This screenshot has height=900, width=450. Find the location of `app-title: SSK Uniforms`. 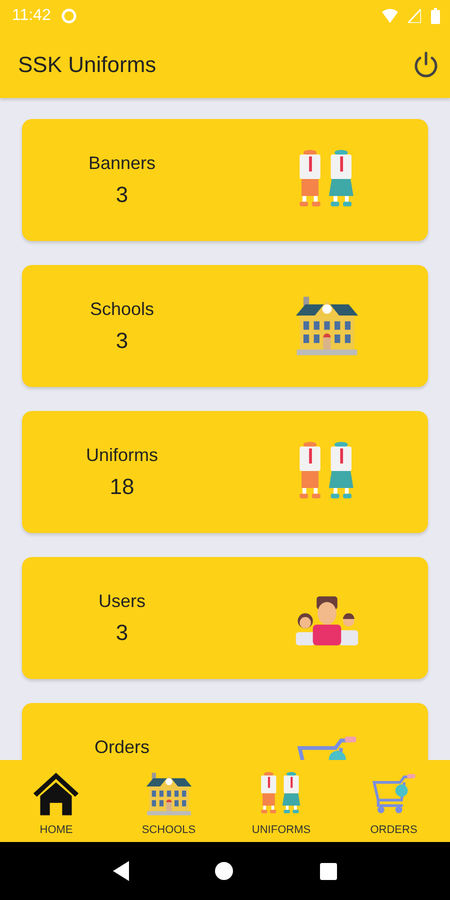

app-title: SSK Uniforms is located at coordinates (87, 65).